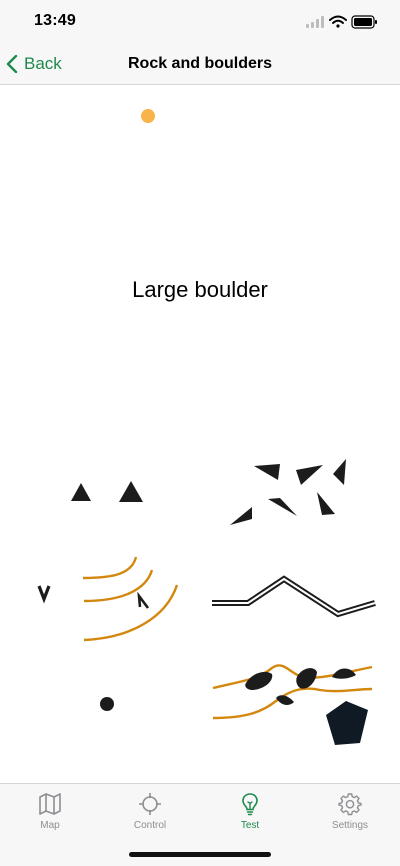 The height and width of the screenshot is (866, 400). I want to click on passable-rock-face-symbol, so click(294, 596).